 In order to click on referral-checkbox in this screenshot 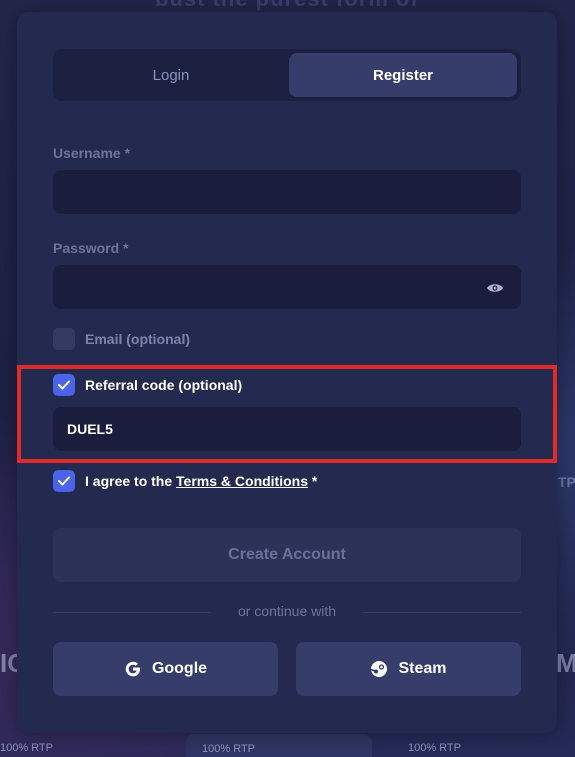, I will do `click(64, 385)`.